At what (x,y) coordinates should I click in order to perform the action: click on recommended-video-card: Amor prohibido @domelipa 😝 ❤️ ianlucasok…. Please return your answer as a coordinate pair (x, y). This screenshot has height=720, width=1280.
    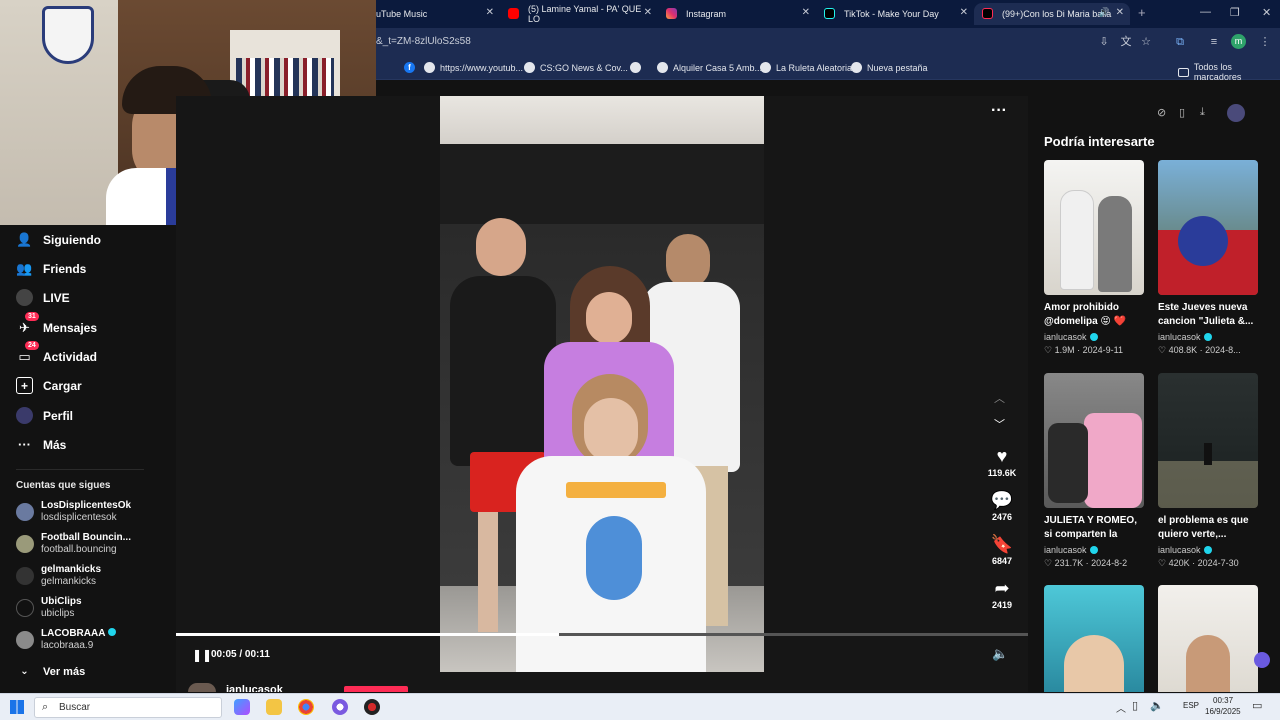
    Looking at the image, I should click on (1094, 258).